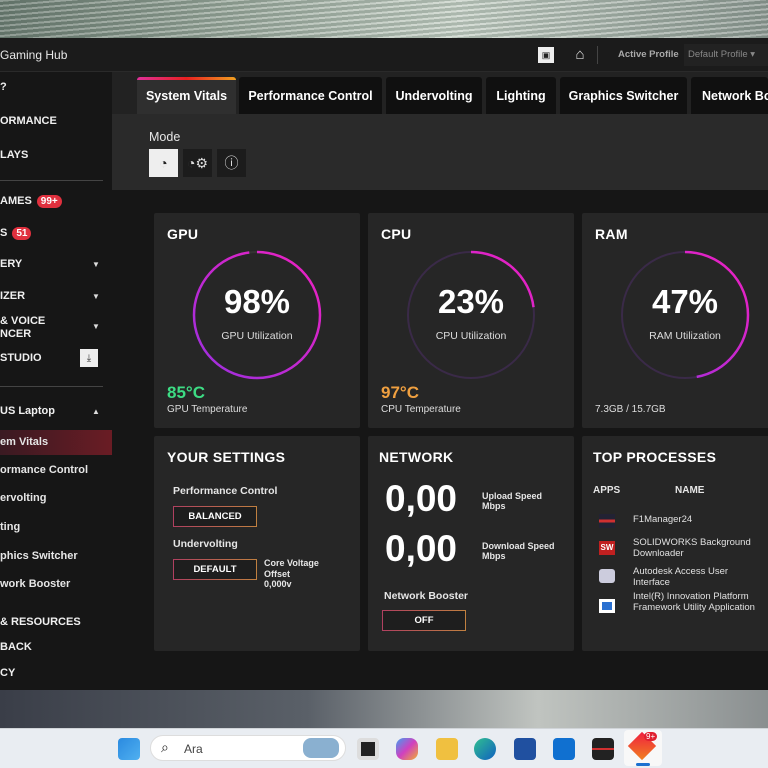  Describe the element at coordinates (630, 409) in the screenshot. I see `ram-usage: 7.3GB / 15.7GB` at that location.